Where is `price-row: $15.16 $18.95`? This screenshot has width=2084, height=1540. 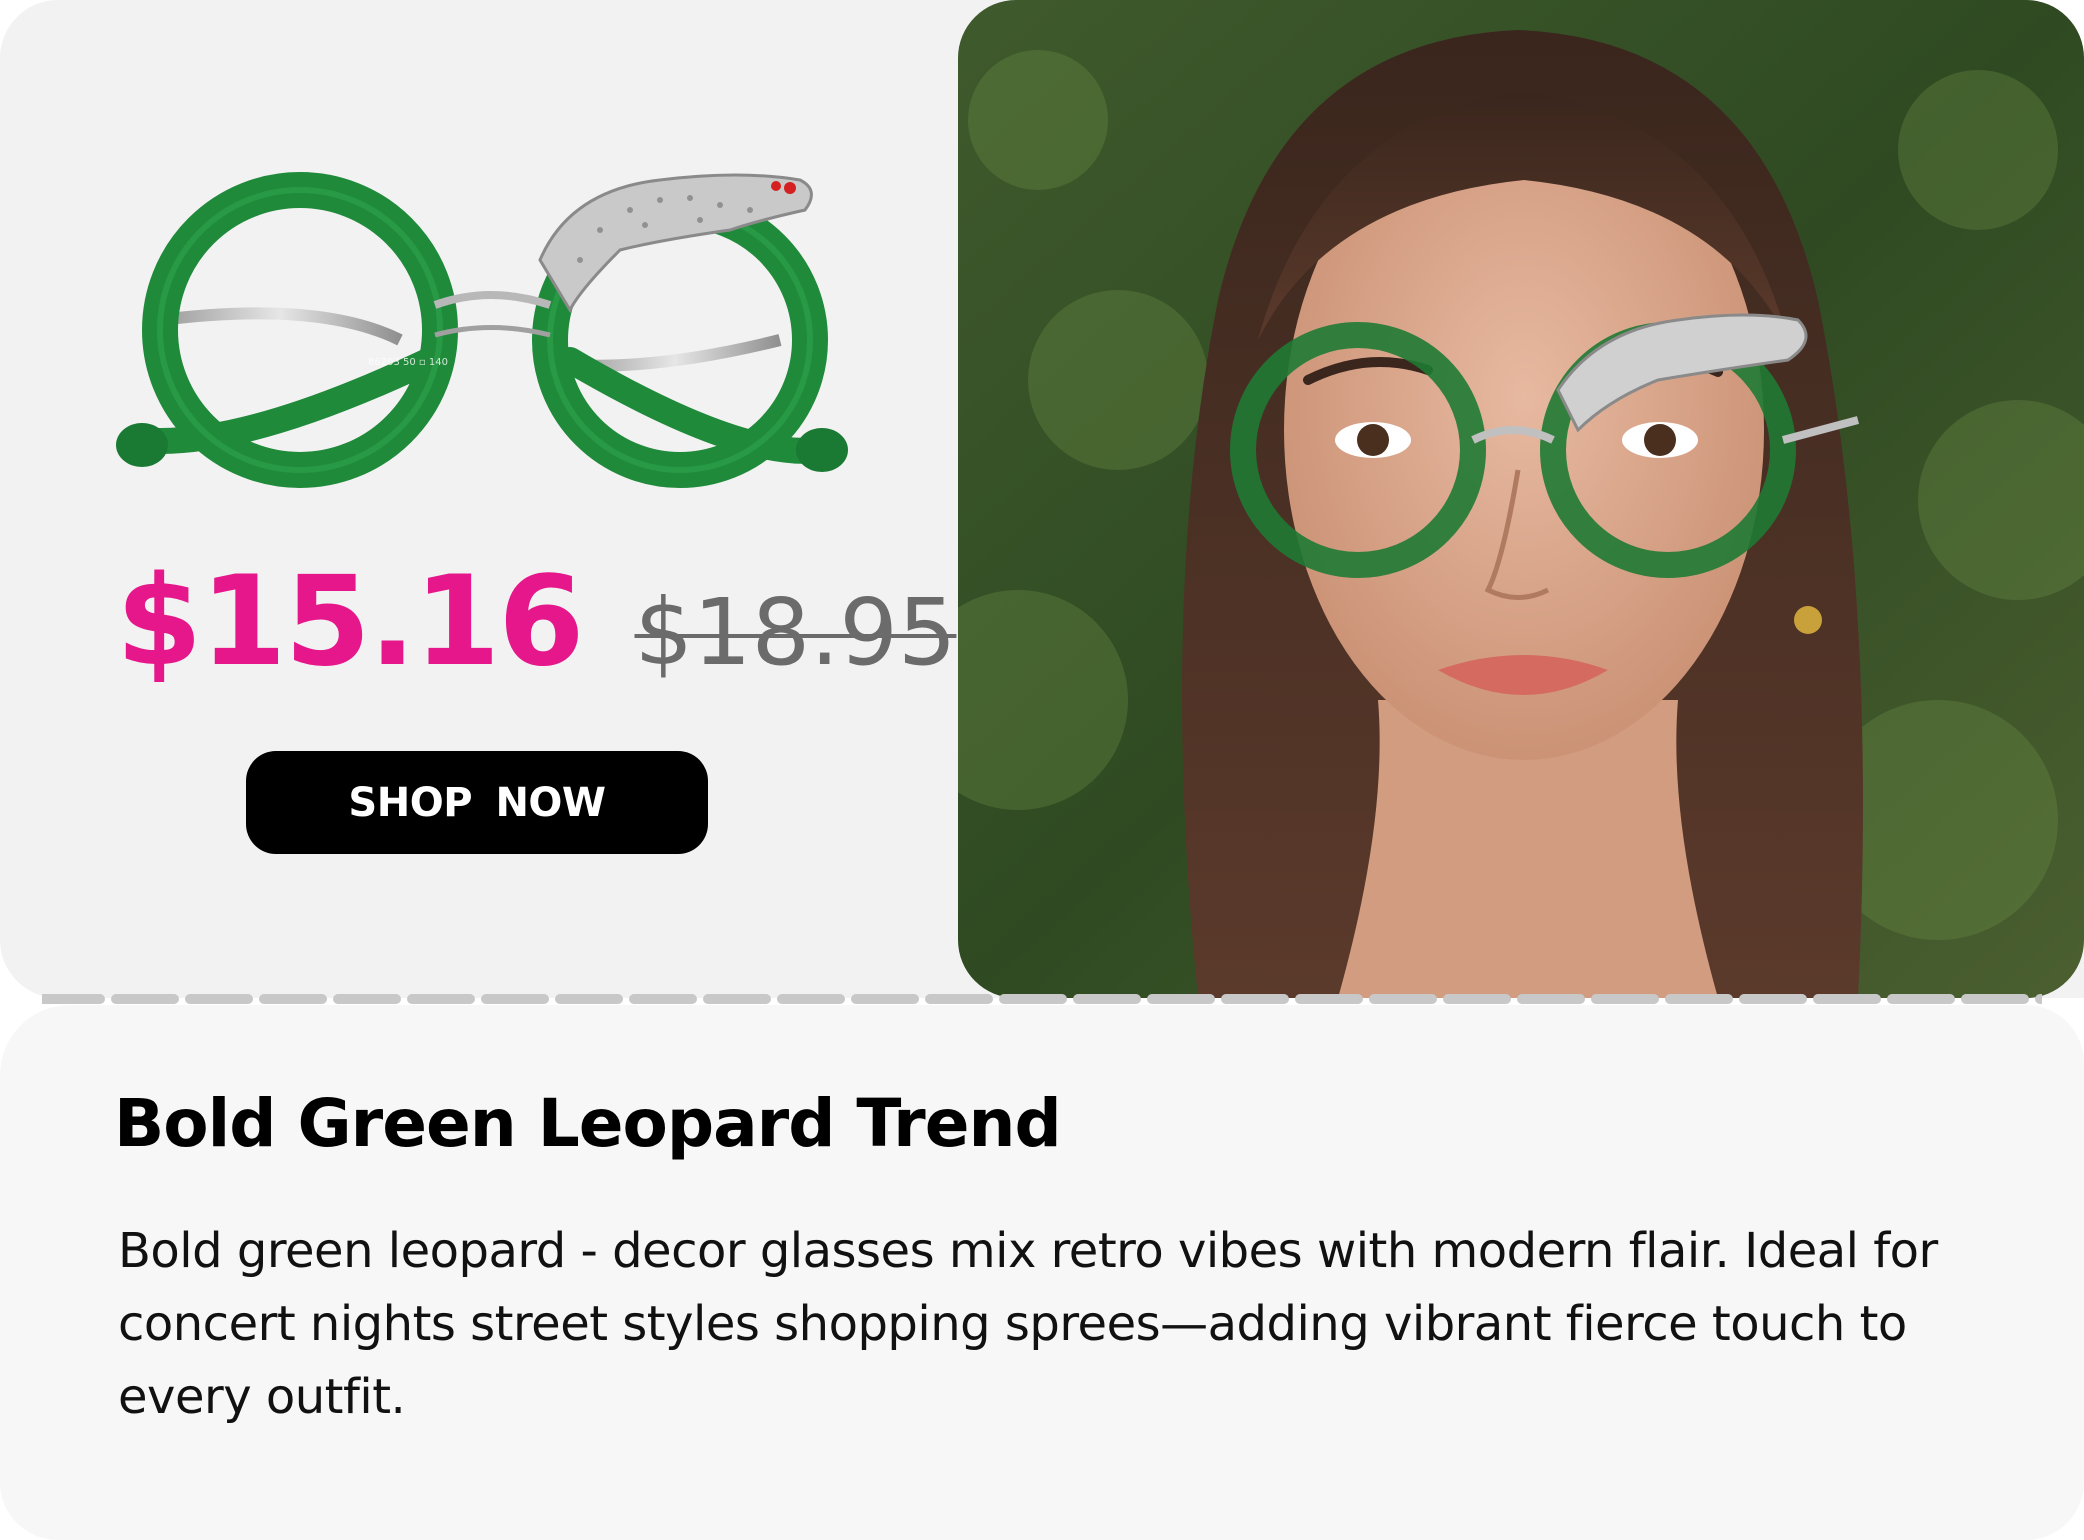 price-row: $15.16 $18.95 is located at coordinates (536, 622).